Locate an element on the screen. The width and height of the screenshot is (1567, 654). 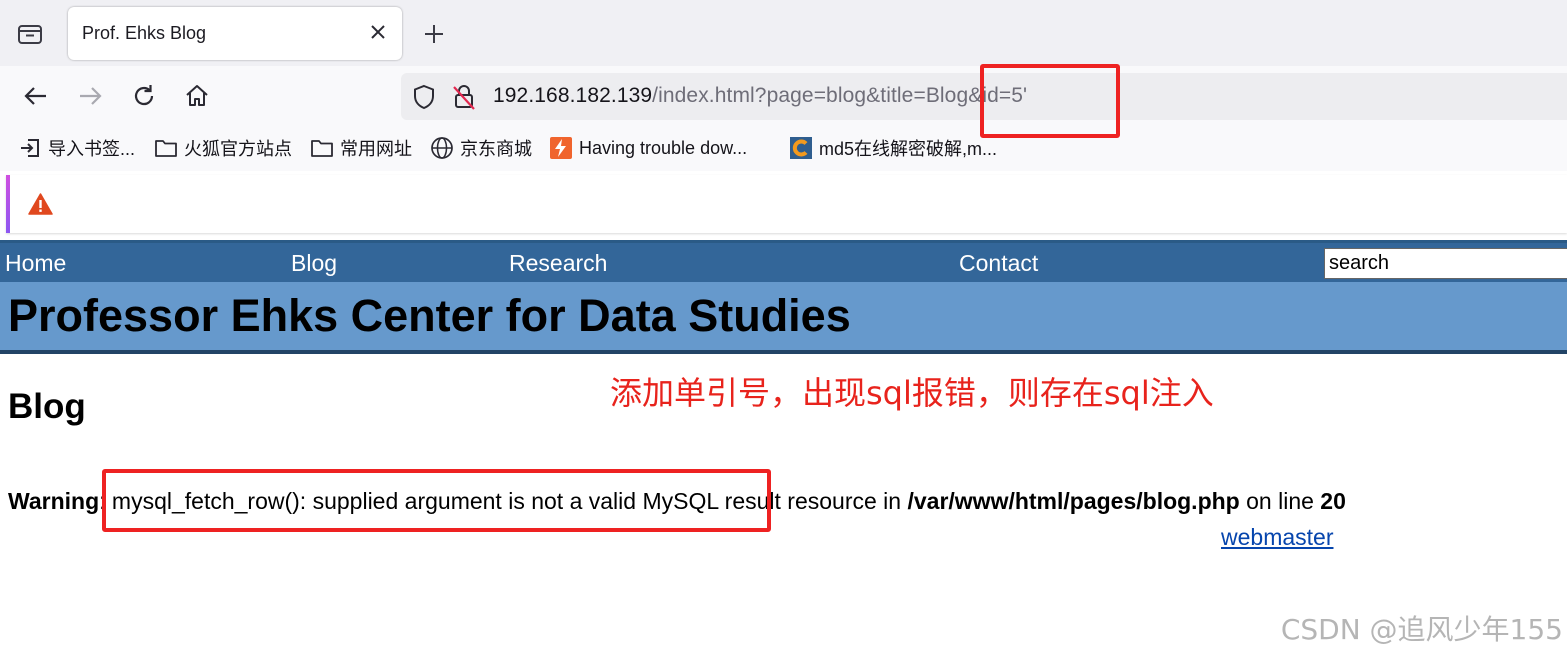
bookmark-label: 京东商城 is located at coordinates (496, 149).